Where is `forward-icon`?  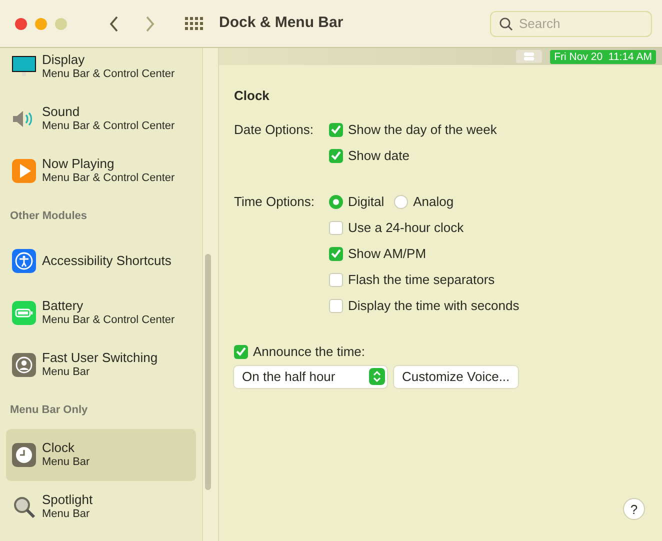 forward-icon is located at coordinates (150, 24).